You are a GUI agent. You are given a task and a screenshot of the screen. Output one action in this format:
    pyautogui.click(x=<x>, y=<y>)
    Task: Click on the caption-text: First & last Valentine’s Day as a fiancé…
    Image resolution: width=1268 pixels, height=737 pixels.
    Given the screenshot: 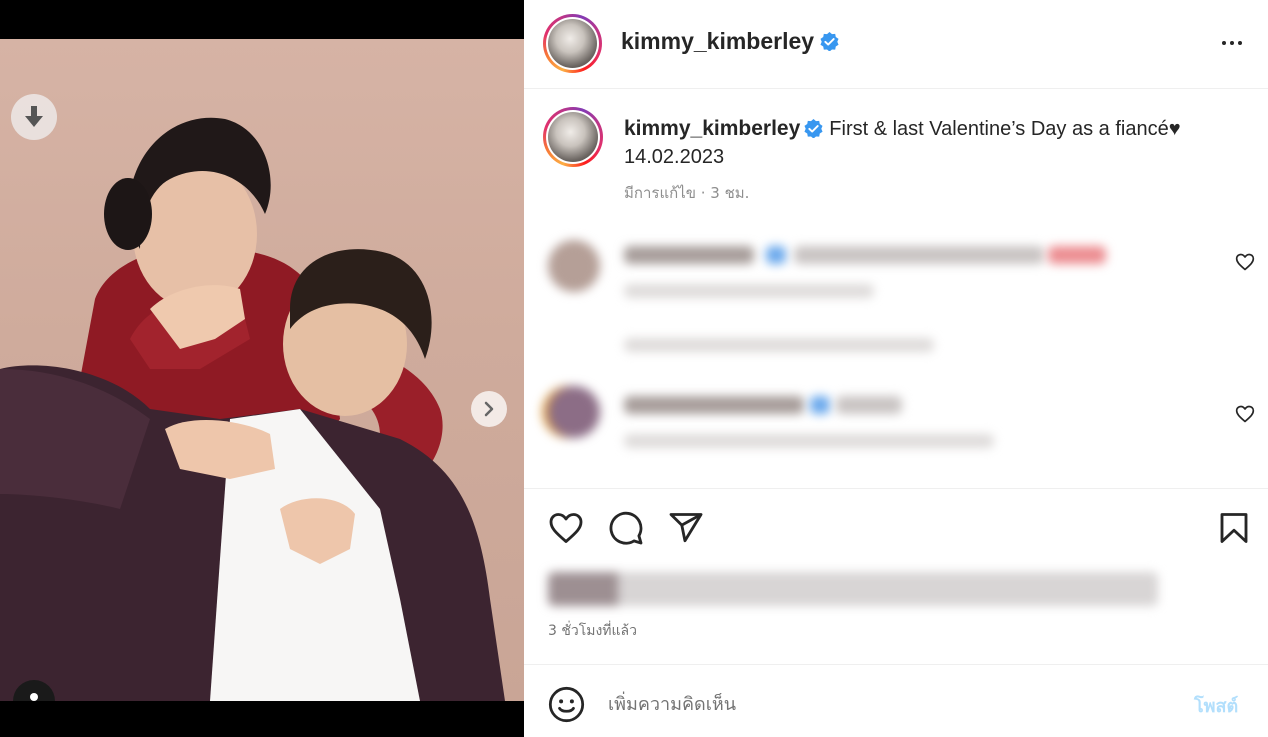 What is the action you would take?
    pyautogui.click(x=1005, y=129)
    